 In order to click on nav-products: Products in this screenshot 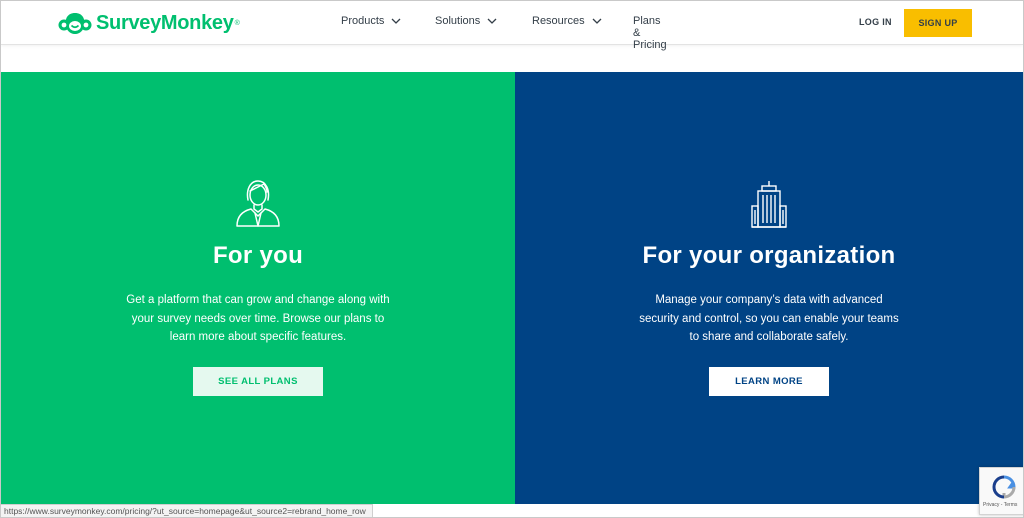, I will do `click(371, 21)`.